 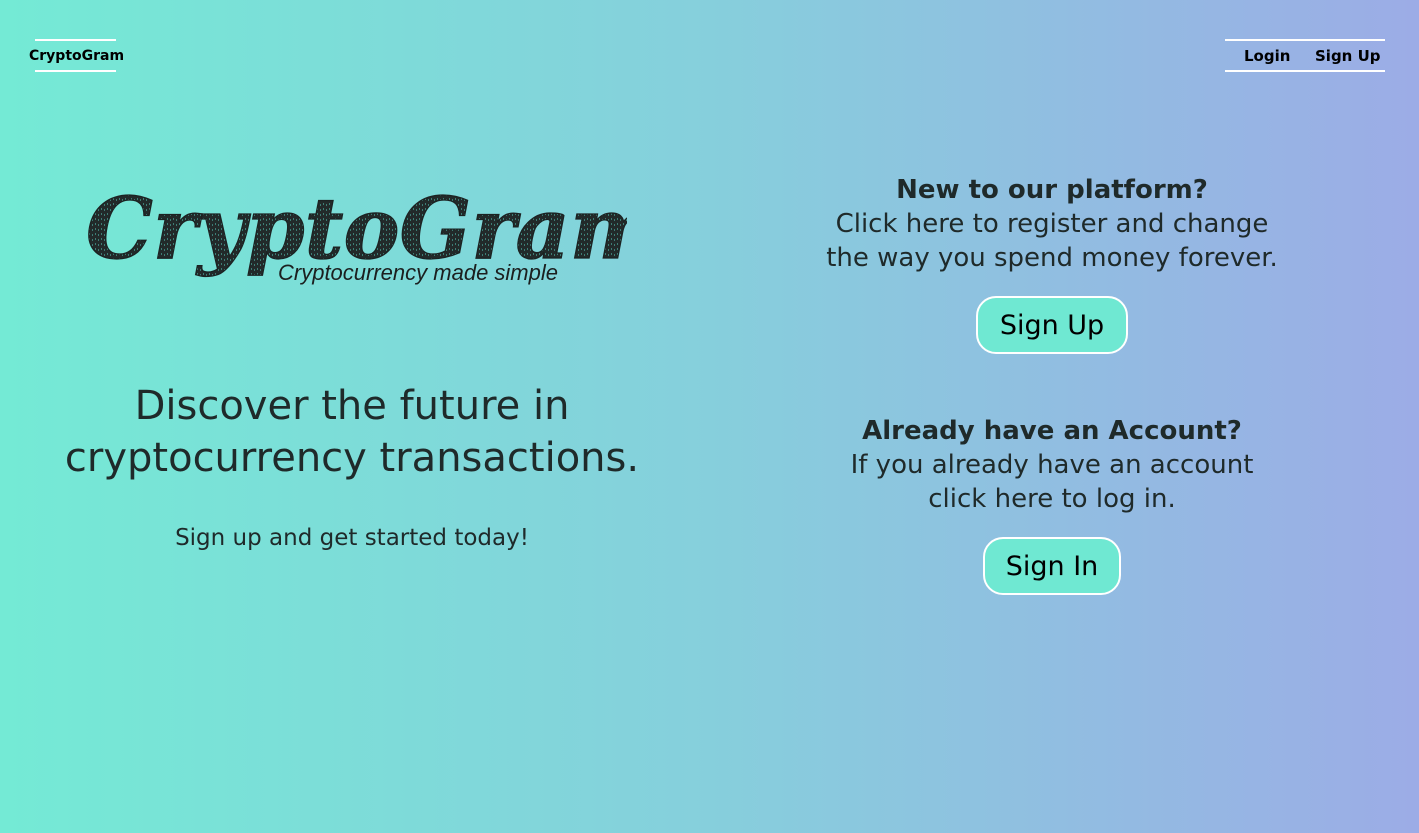 What do you see at coordinates (75, 71) in the screenshot?
I see `brand-underline-bottom` at bounding box center [75, 71].